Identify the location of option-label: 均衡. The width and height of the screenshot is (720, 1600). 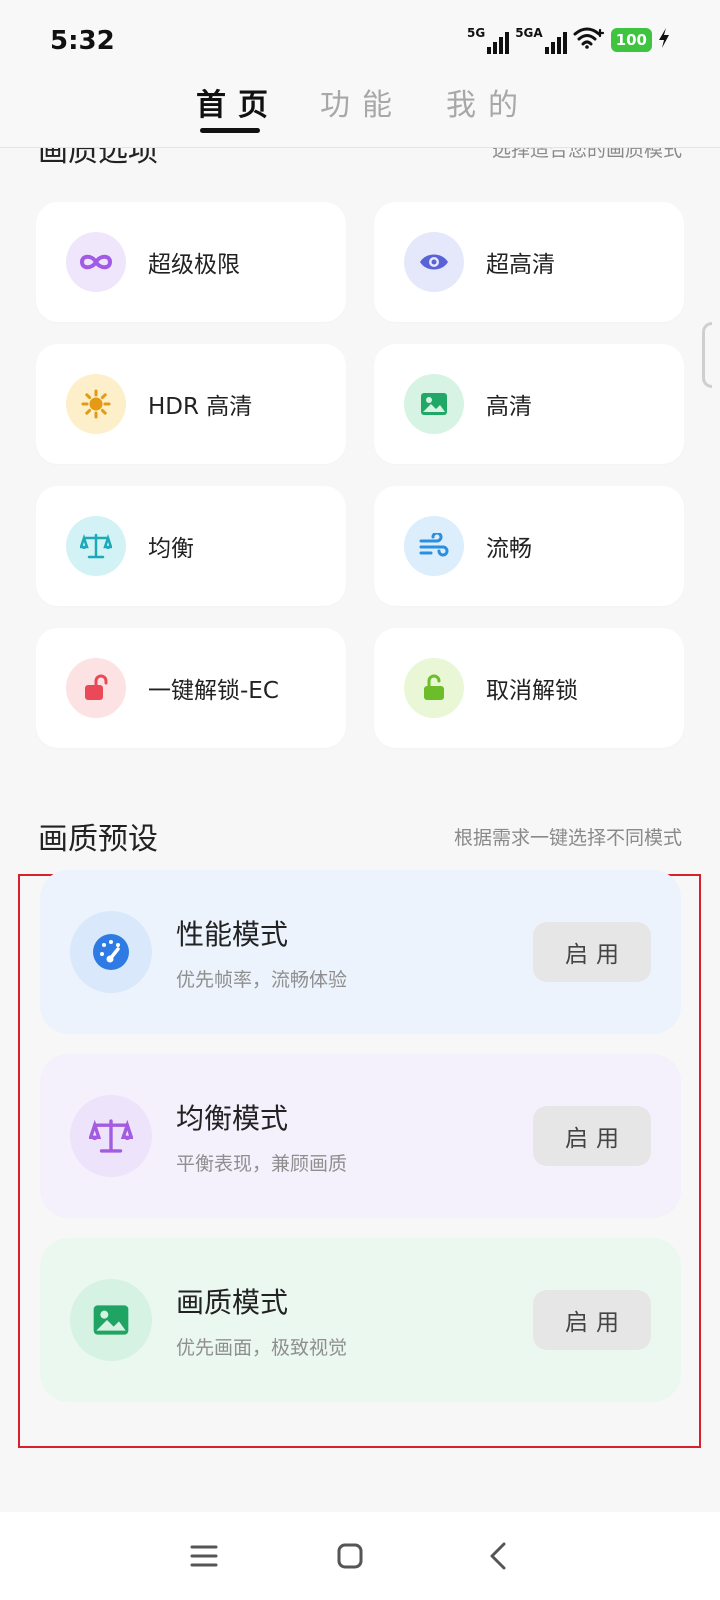
(171, 549).